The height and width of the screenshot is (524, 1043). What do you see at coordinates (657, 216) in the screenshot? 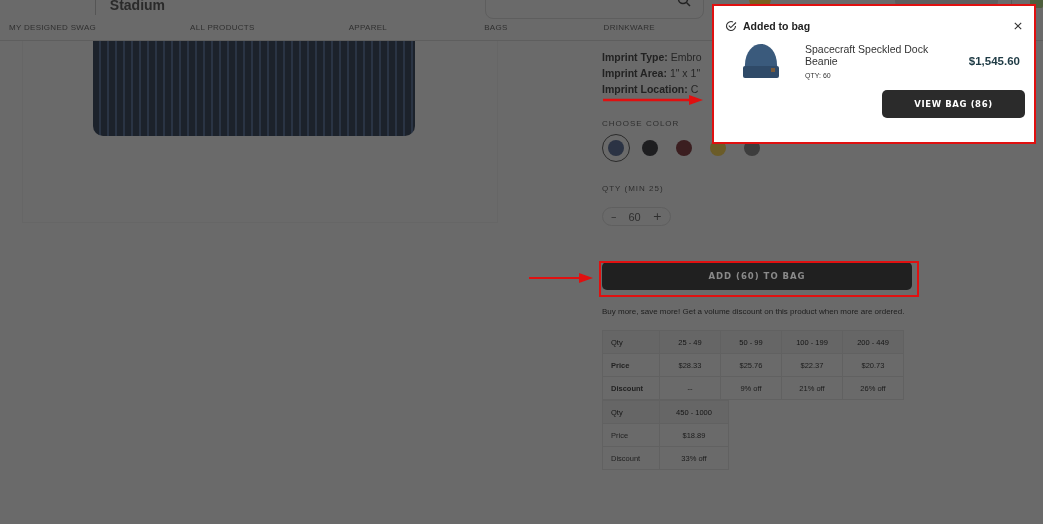
I see `plus-button: +` at bounding box center [657, 216].